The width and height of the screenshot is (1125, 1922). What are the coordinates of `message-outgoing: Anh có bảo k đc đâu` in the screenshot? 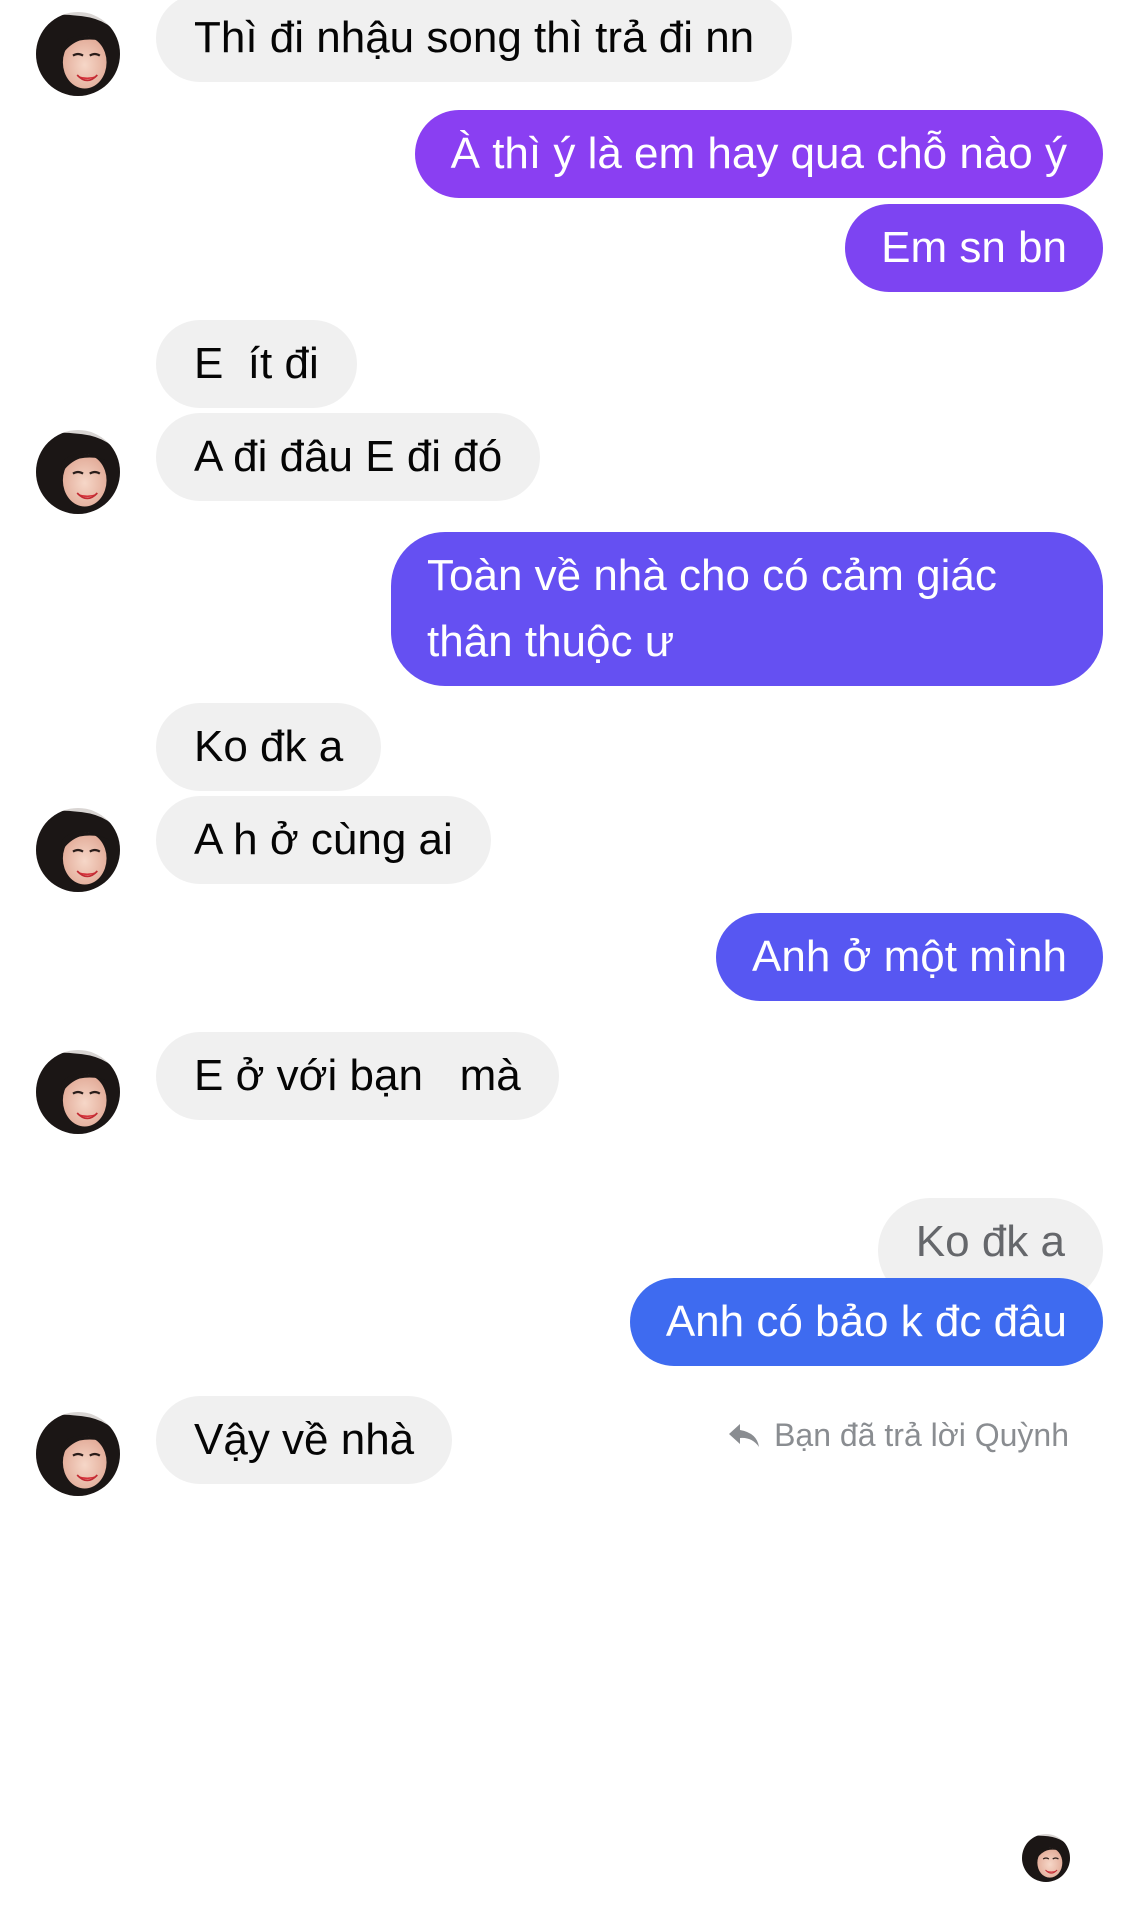 It's located at (866, 1322).